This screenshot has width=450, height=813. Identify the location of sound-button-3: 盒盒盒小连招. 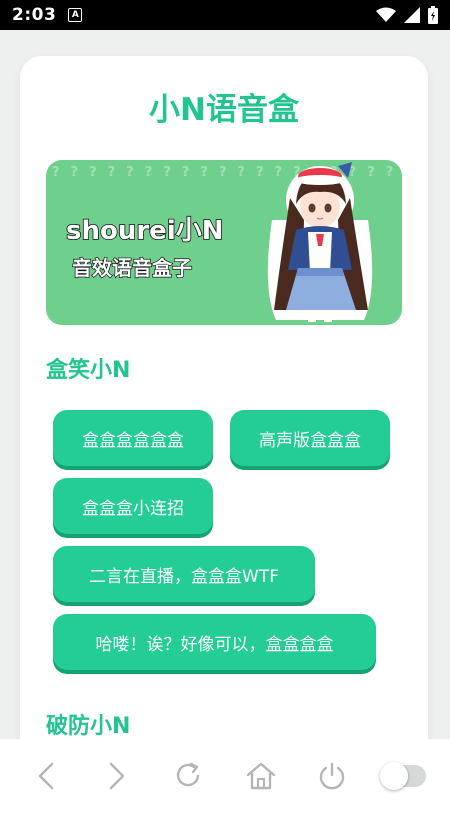
(133, 506).